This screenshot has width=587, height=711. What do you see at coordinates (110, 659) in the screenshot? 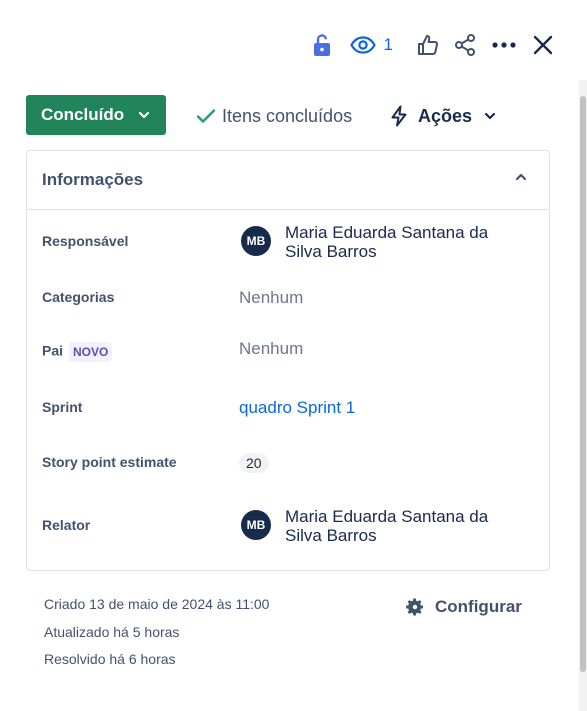
I see `resolved-timestamp: Resolvido há 6 horas` at bounding box center [110, 659].